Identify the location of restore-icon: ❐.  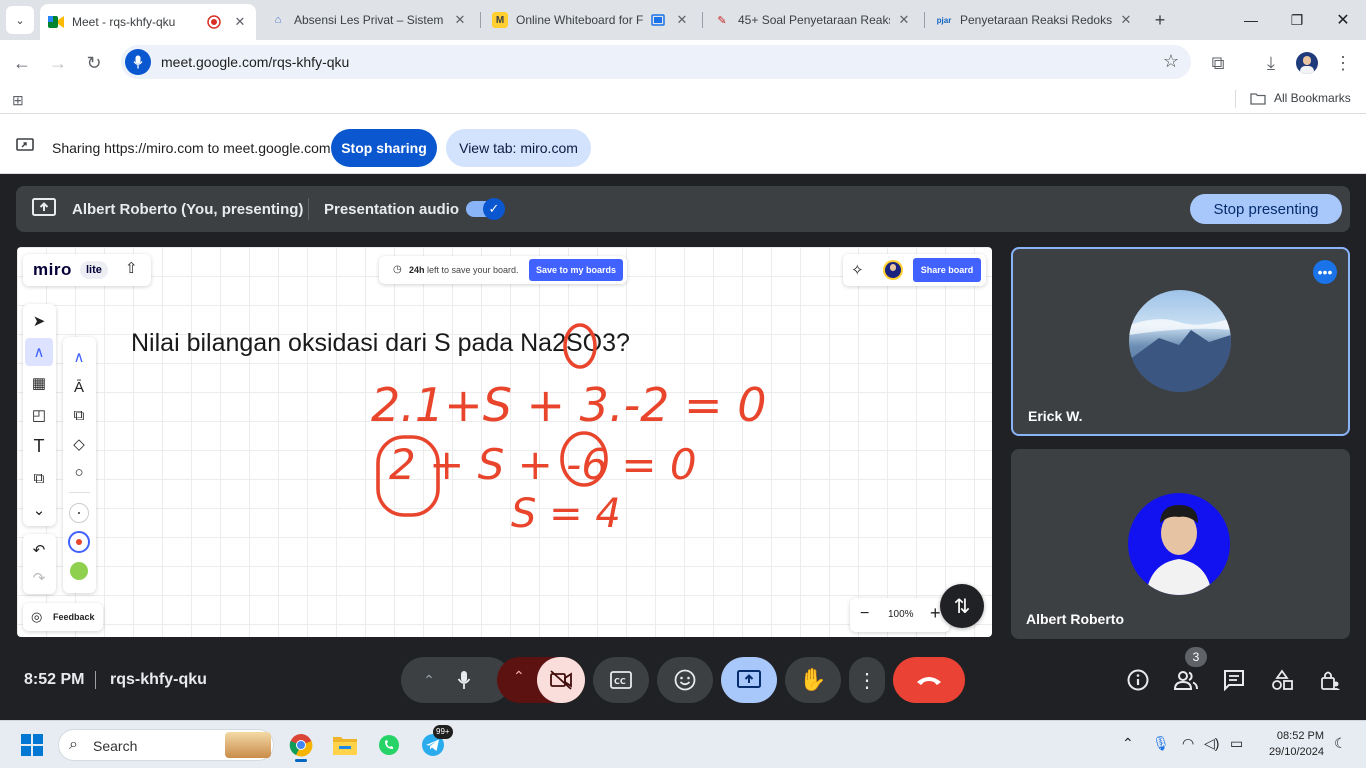
(1297, 19).